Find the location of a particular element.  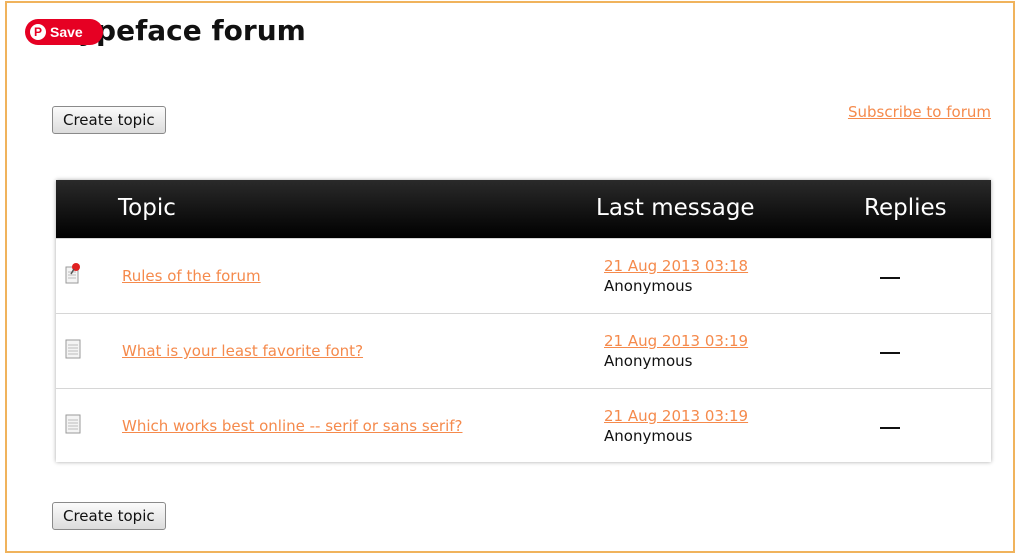

table-header: Topic Last message Replies is located at coordinates (523, 209).